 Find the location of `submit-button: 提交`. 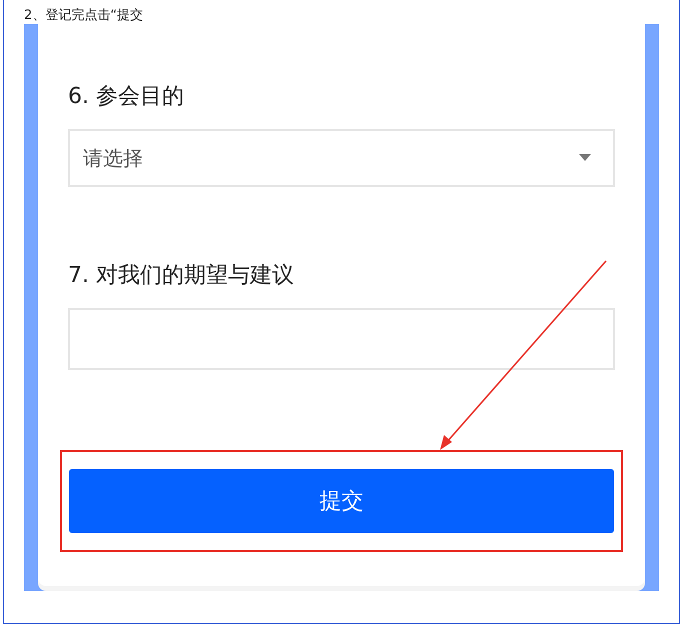

submit-button: 提交 is located at coordinates (341, 501).